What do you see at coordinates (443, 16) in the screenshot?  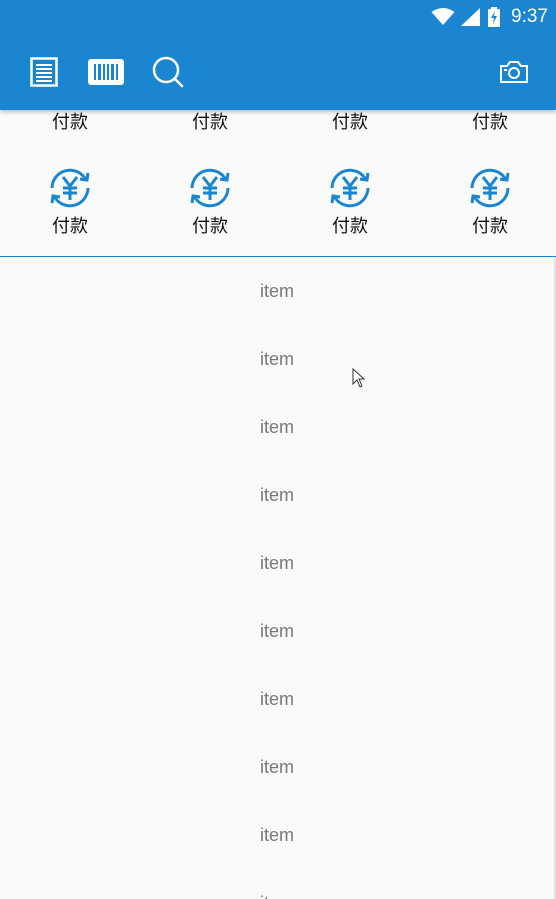 I see `wifi-icon` at bounding box center [443, 16].